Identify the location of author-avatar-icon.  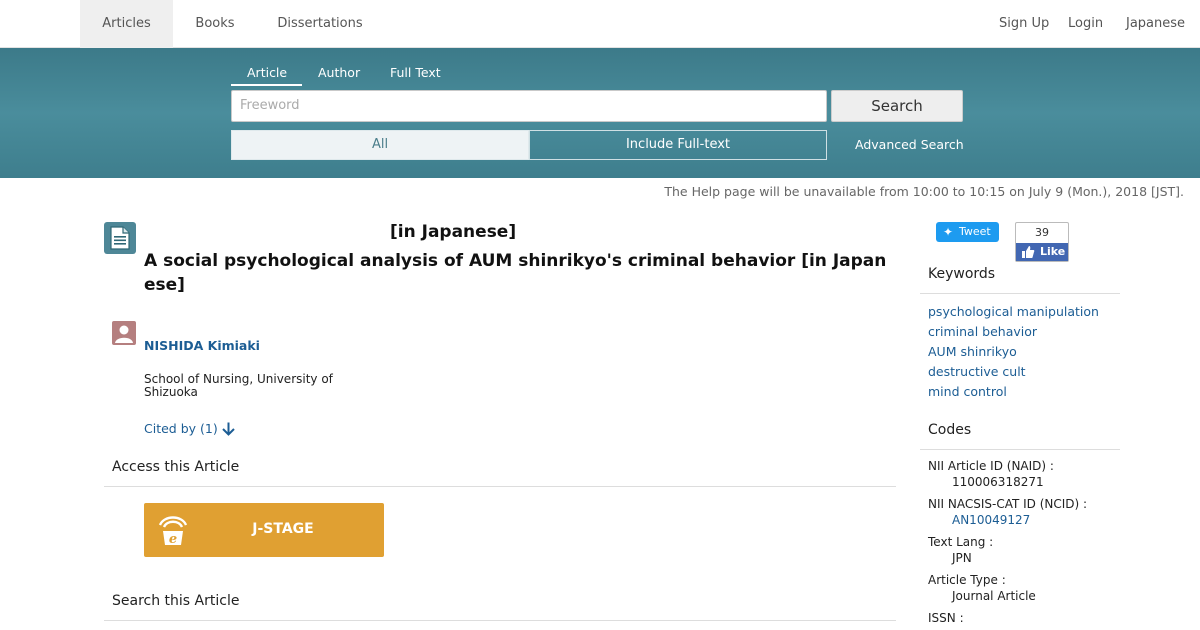
(124, 333).